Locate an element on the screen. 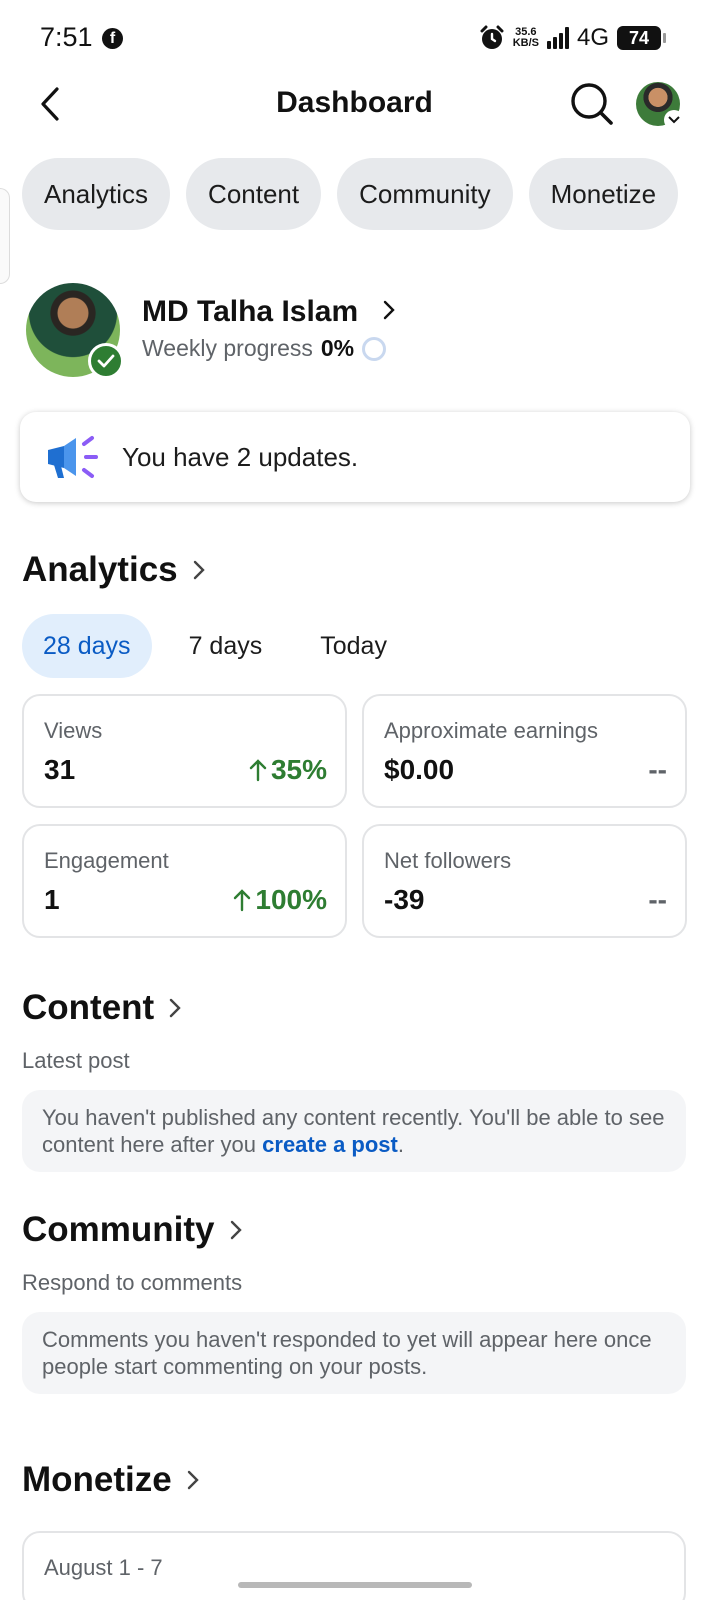  tab-content: Content is located at coordinates (254, 194).